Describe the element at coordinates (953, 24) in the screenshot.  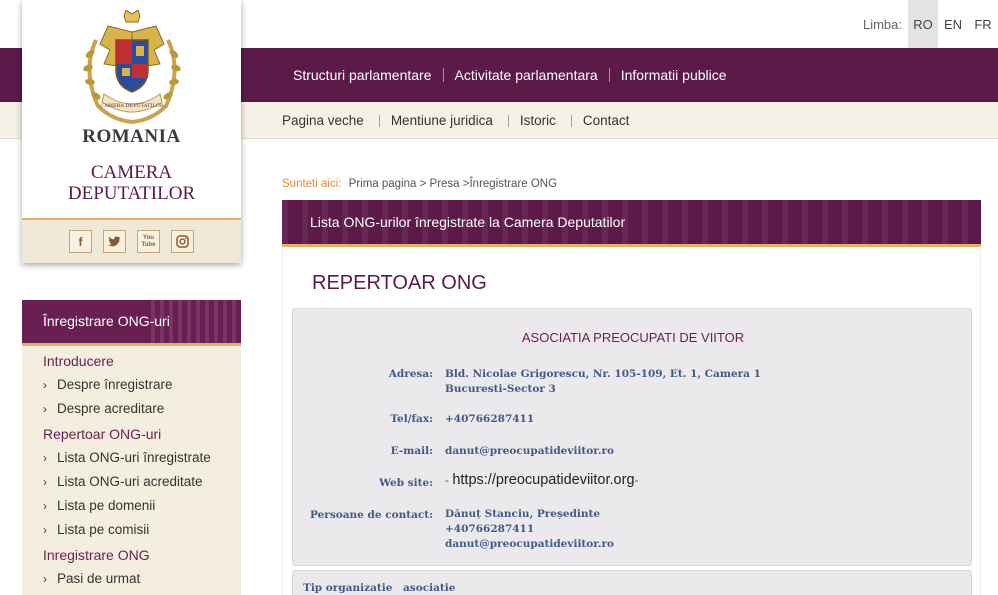
I see `language-en: EN` at that location.